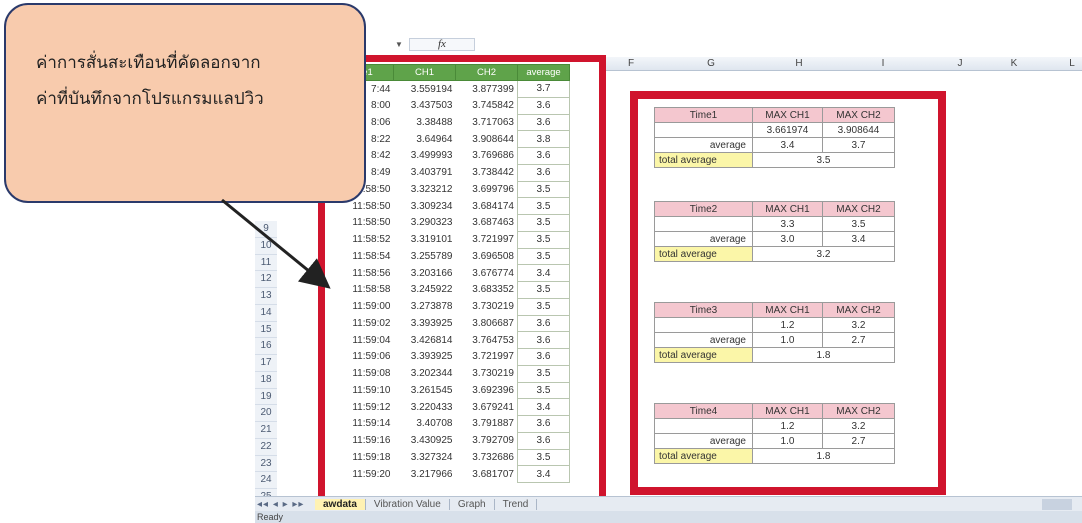 This screenshot has width=1082, height=523. I want to click on col-header-ch1: CH1, so click(424, 72).